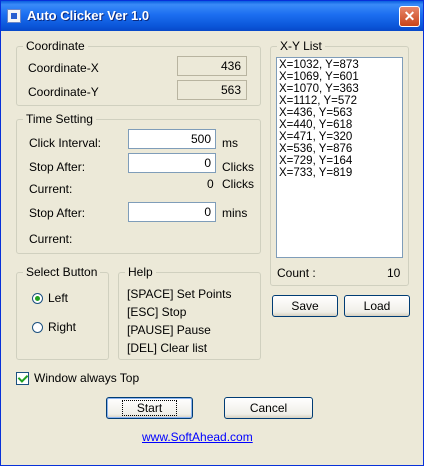 The width and height of the screenshot is (424, 466). What do you see at coordinates (172, 163) in the screenshot?
I see `stop-after-clicks-input: 0` at bounding box center [172, 163].